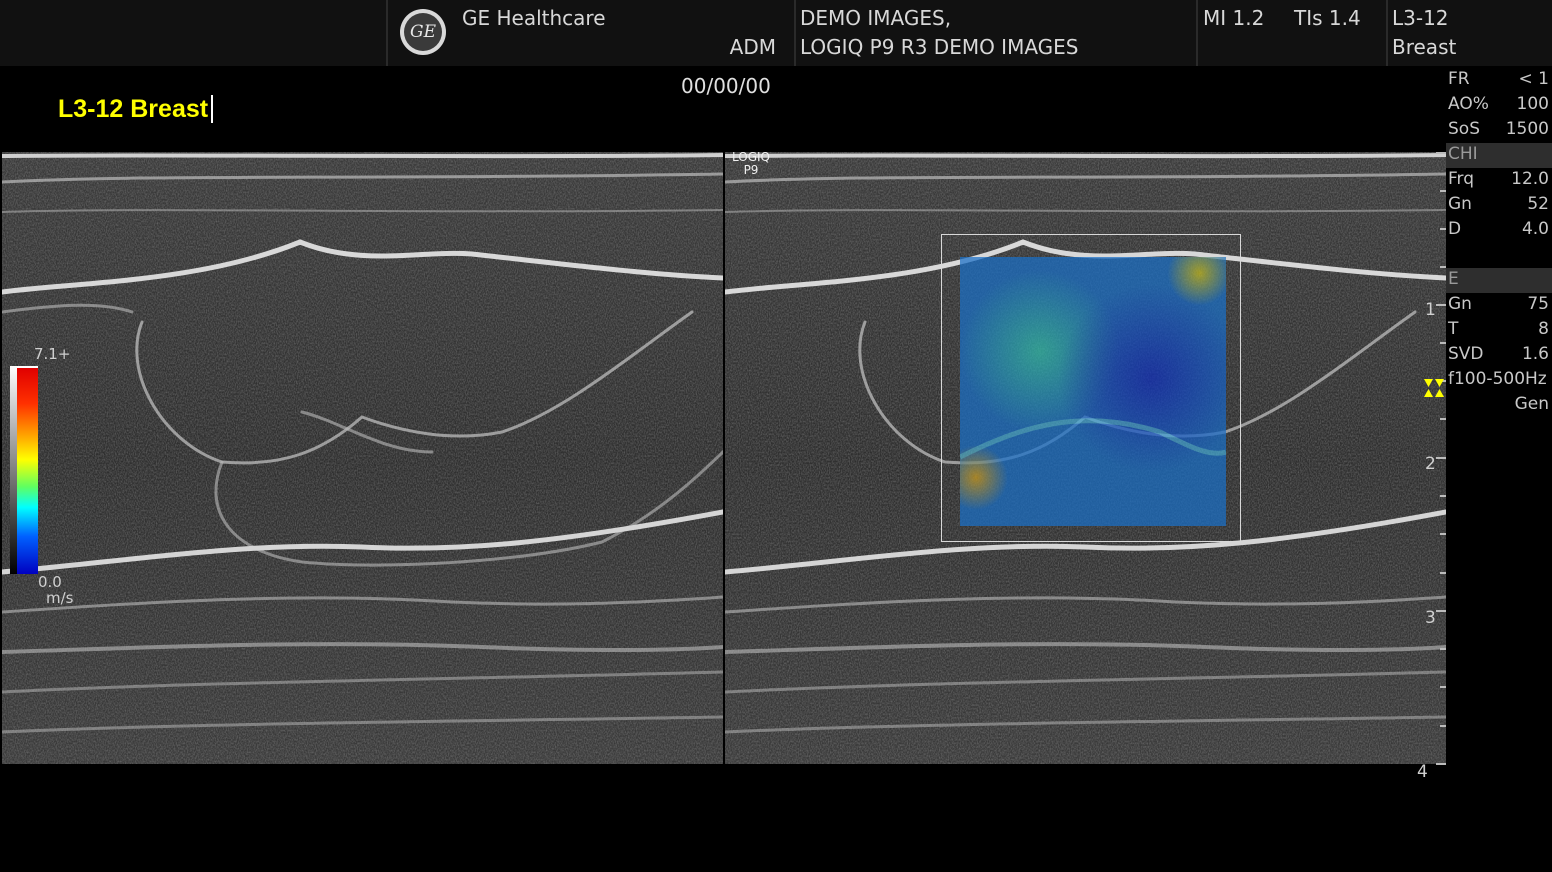  Describe the element at coordinates (1498, 329) in the screenshot. I see `param-row: T8` at that location.